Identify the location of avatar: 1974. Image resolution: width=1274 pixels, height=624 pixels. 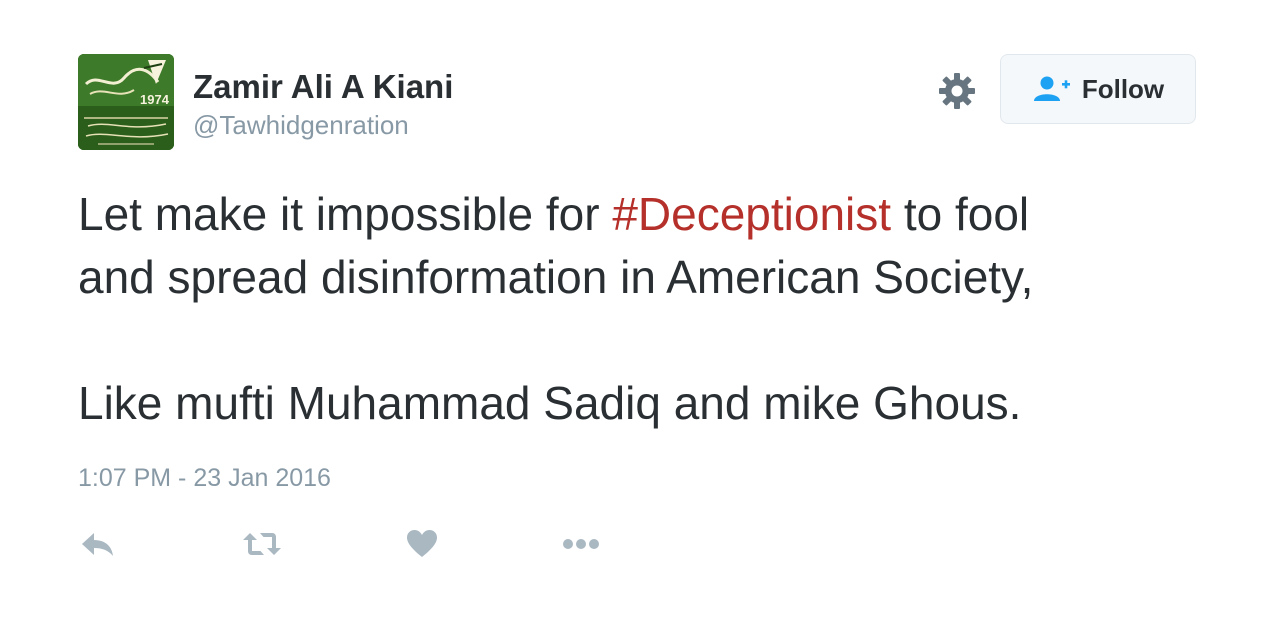
(126, 102).